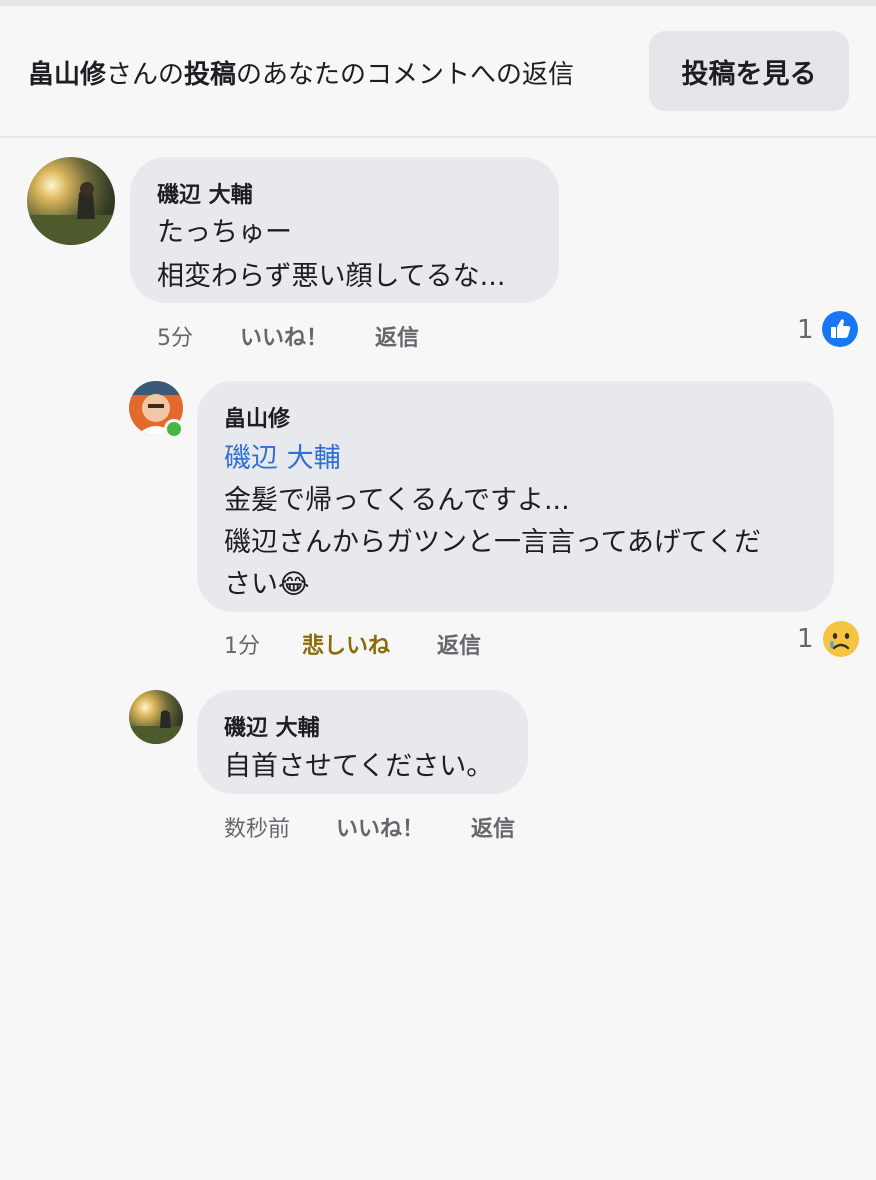  I want to click on notification-header: 畠山修さんの投稿のあなたのコメントへの返信 投稿を見る, so click(438, 72).